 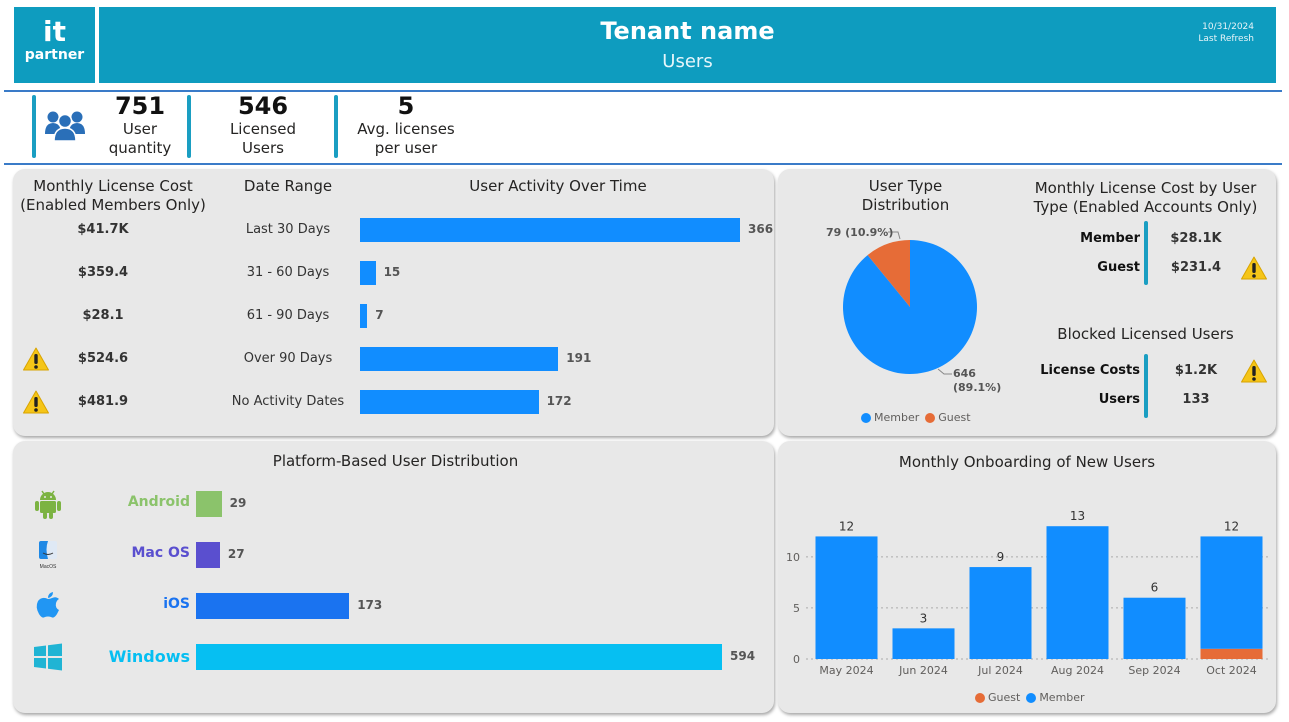 I want to click on page-title: Tenant name, so click(x=687, y=31).